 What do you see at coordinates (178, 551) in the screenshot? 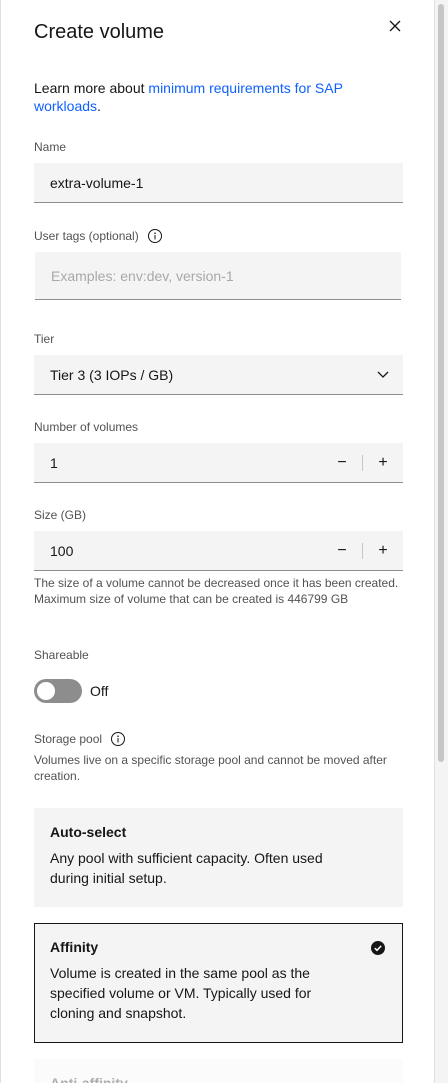
I see `size-value: 100` at bounding box center [178, 551].